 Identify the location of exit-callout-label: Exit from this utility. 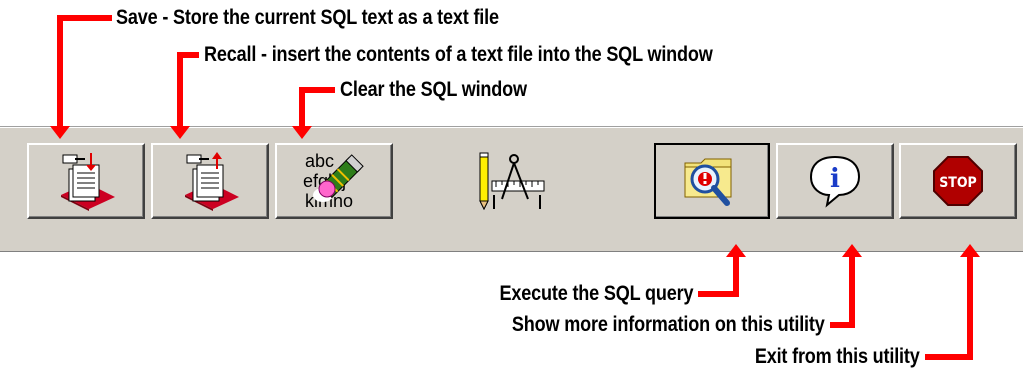
(837, 356).